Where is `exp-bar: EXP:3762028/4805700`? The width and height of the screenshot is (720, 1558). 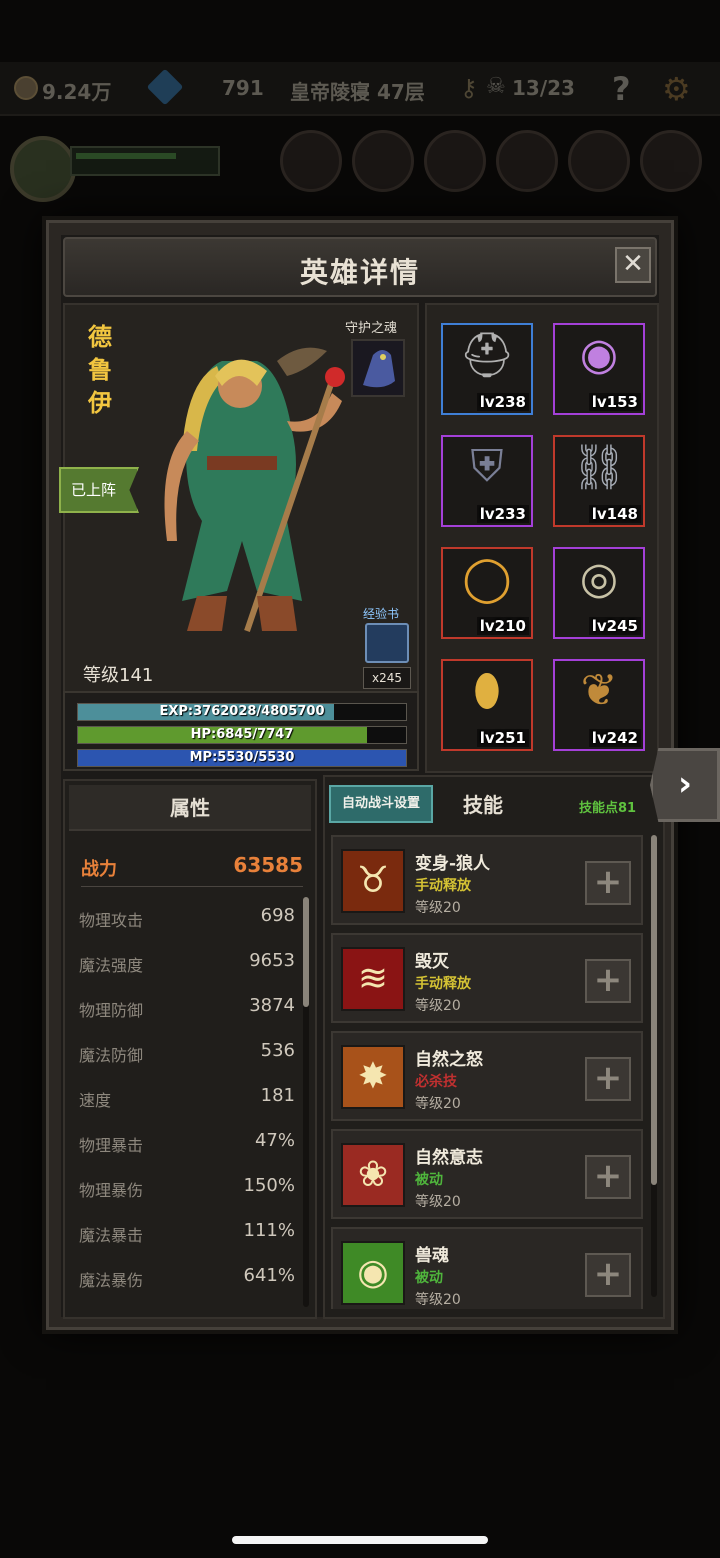
exp-bar: EXP:3762028/4805700 is located at coordinates (242, 712).